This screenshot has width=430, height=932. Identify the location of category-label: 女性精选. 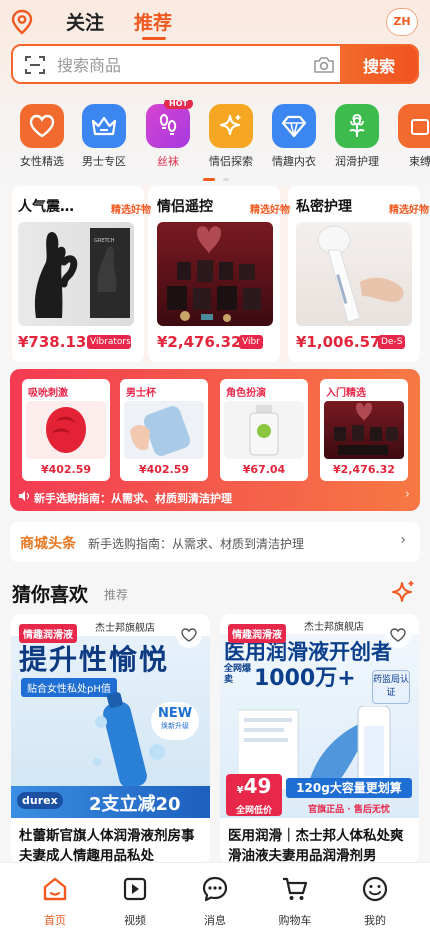
(42, 161).